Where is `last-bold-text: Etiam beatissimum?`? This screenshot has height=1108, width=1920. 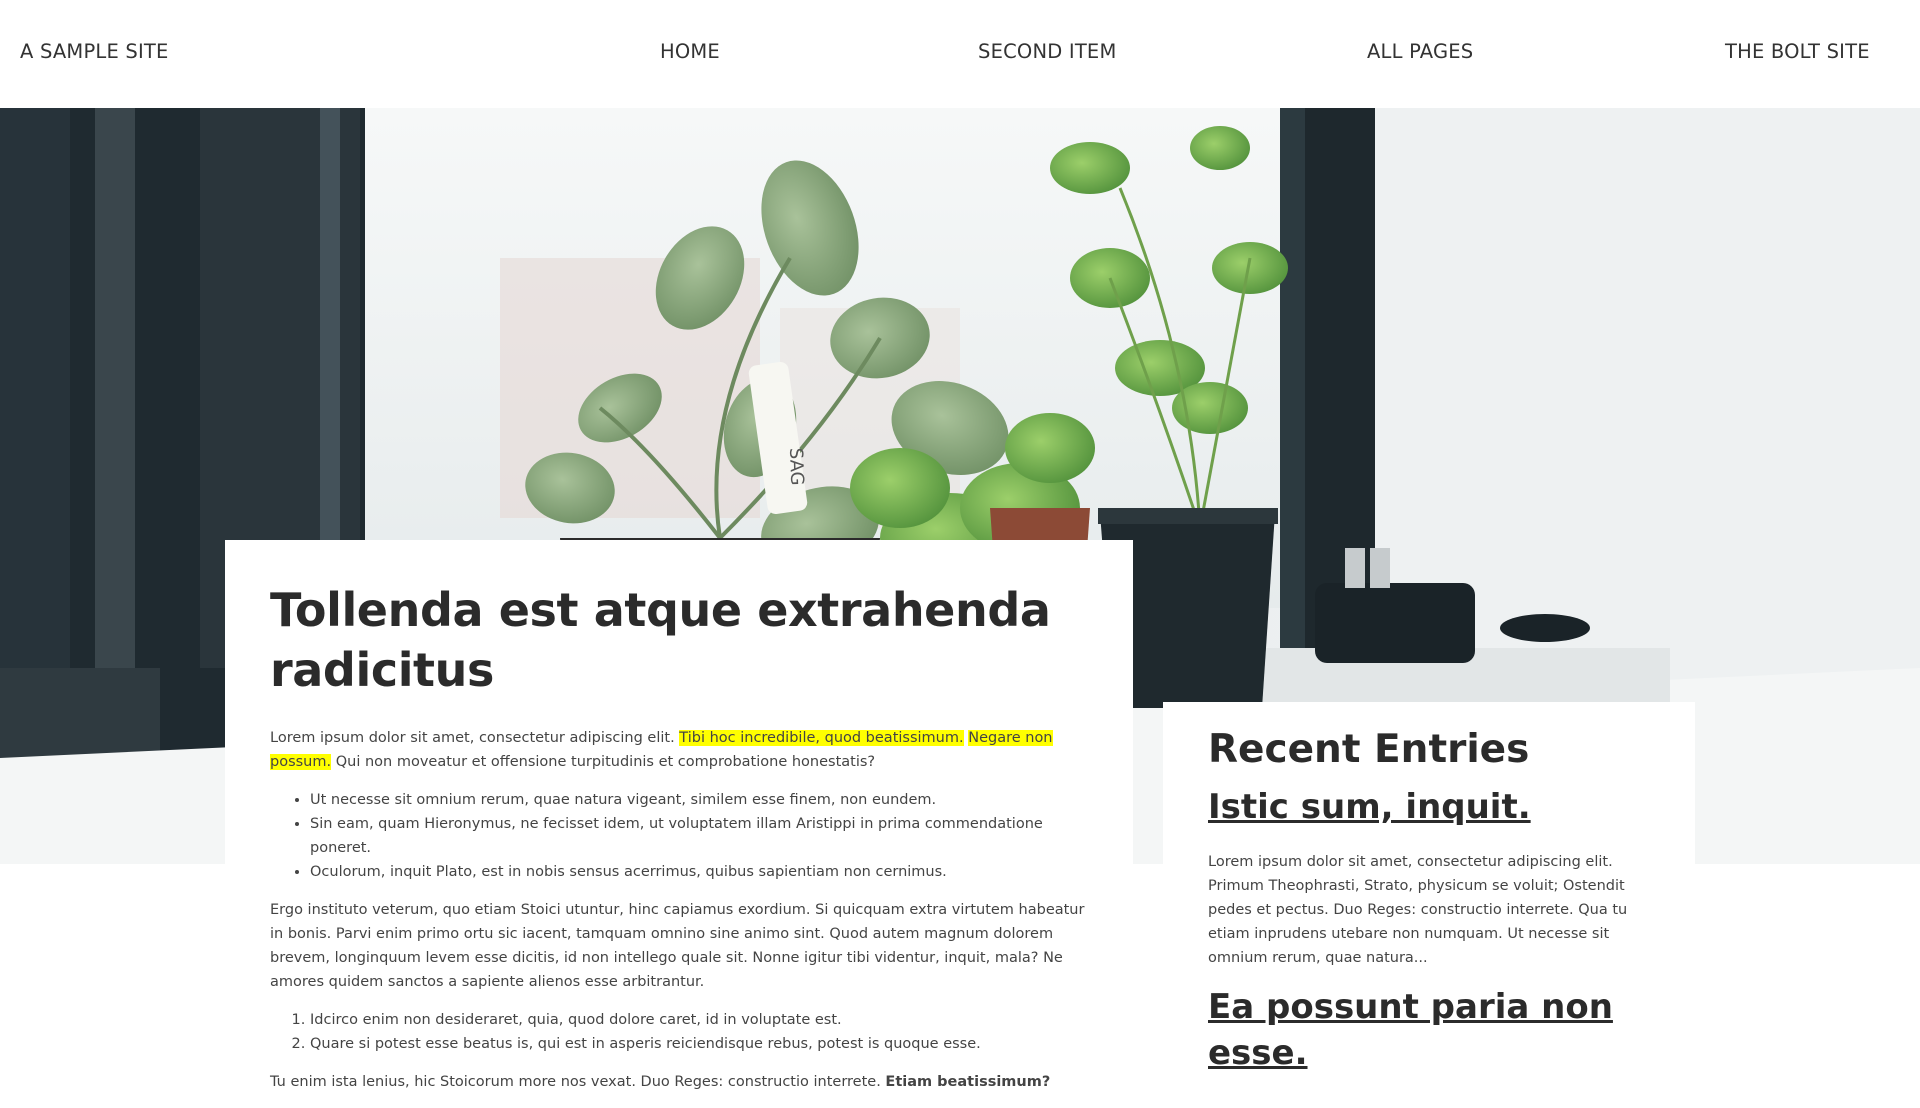
last-bold-text: Etiam beatissimum? is located at coordinates (968, 1082).